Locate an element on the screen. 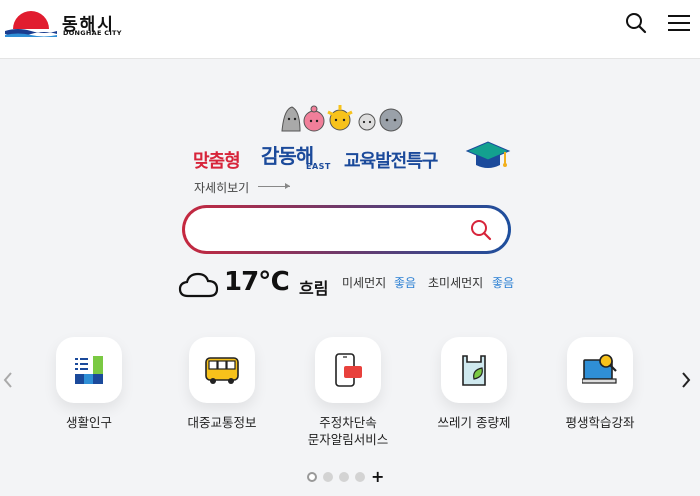 This screenshot has width=700, height=496. temperature: 17℃ is located at coordinates (257, 282).